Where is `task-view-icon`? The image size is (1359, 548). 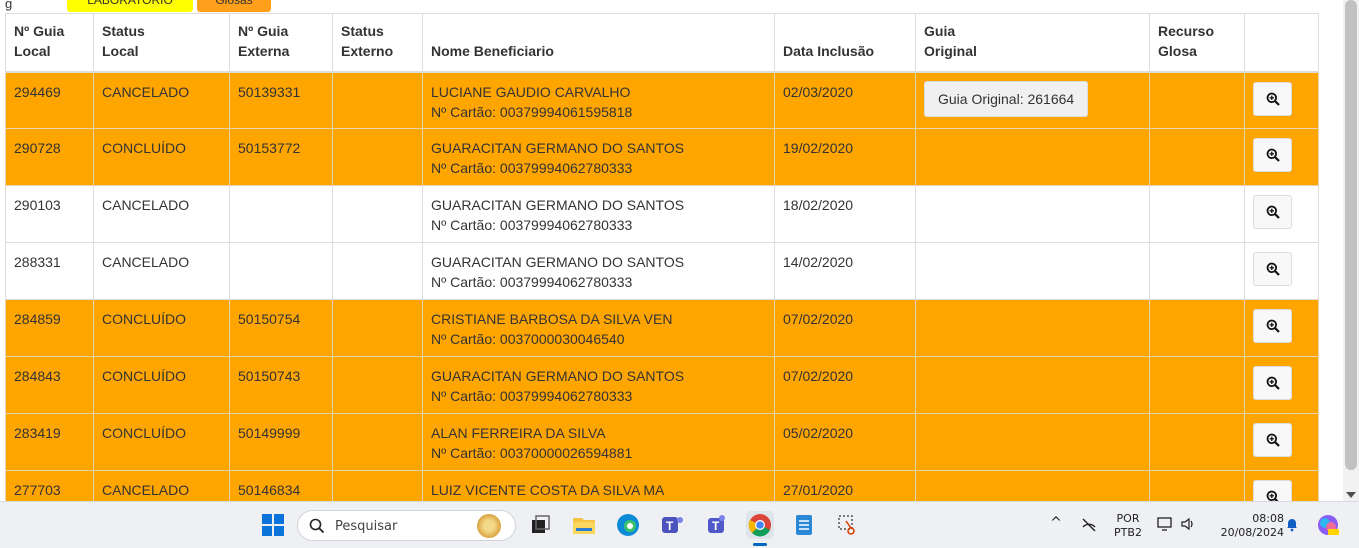 task-view-icon is located at coordinates (540, 525).